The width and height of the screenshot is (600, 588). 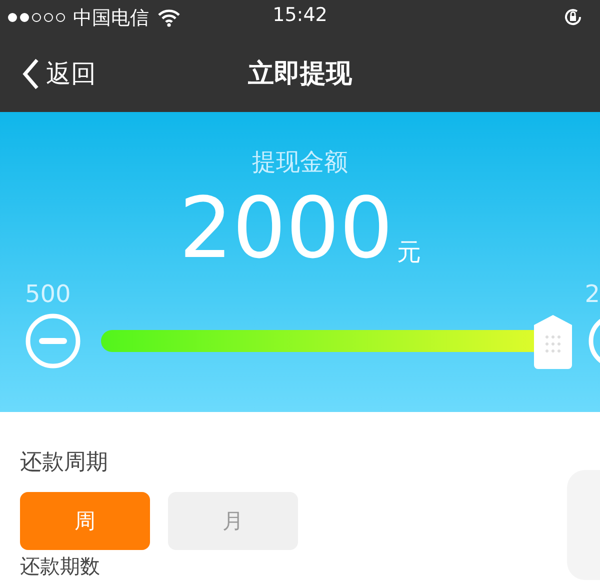 What do you see at coordinates (64, 463) in the screenshot?
I see `section-label: 还款周期` at bounding box center [64, 463].